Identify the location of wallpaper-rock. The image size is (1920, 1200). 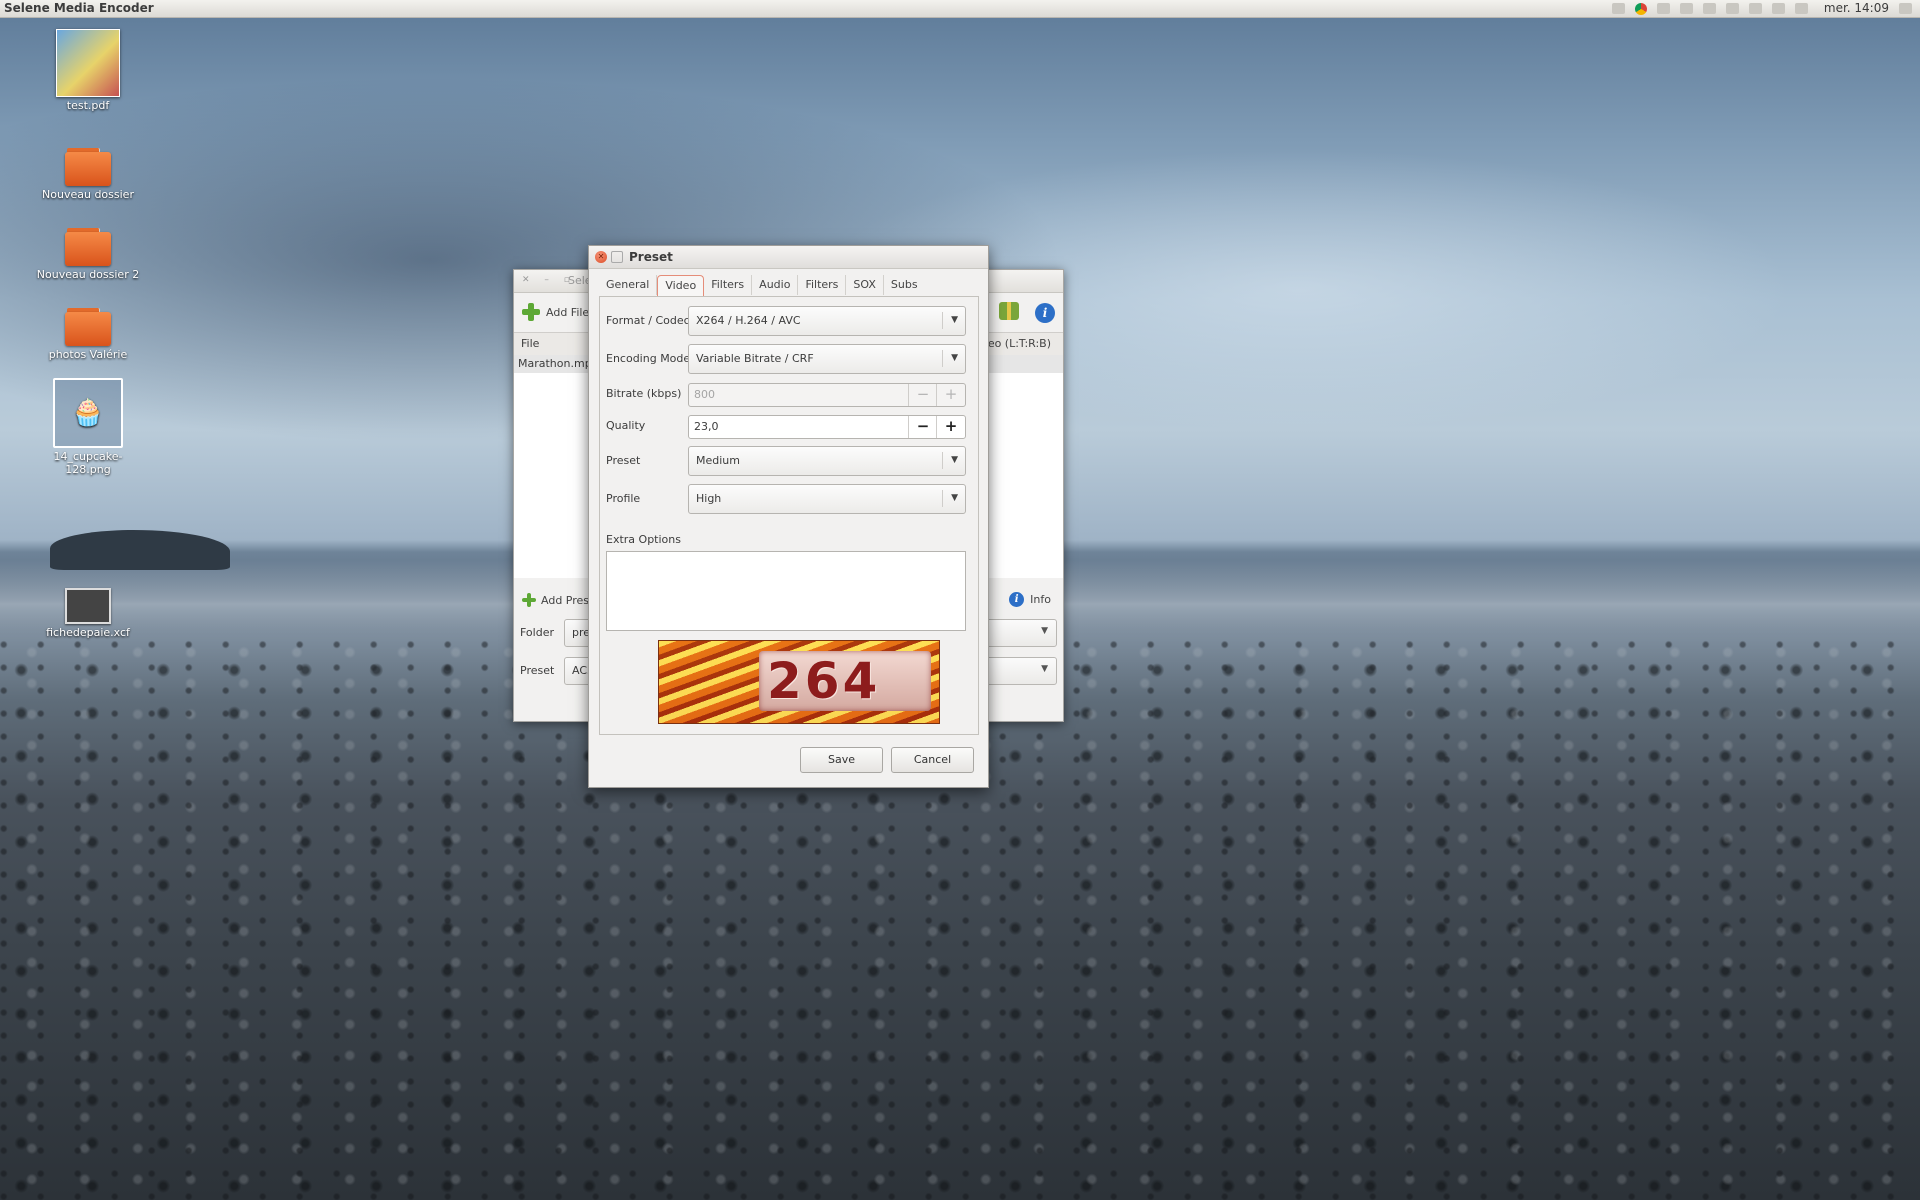
(140, 550).